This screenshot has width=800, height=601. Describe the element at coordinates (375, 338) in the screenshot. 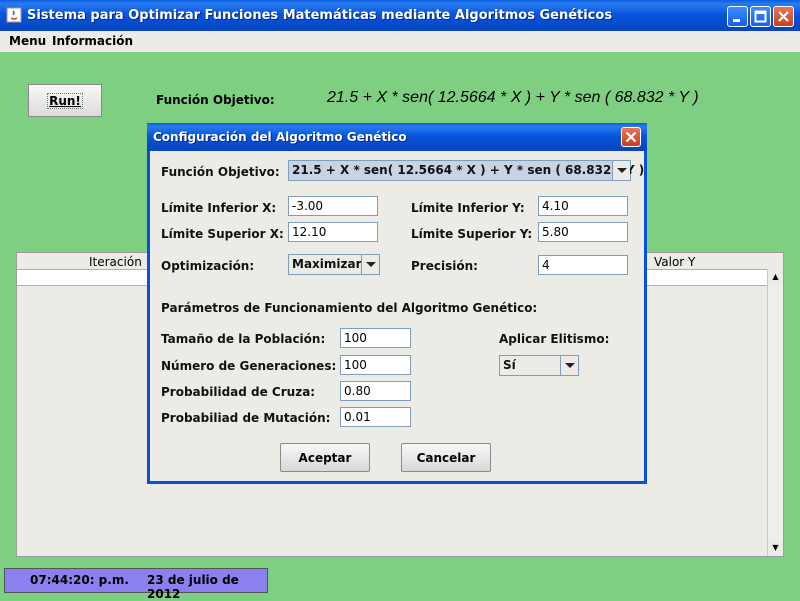

I see `population-field` at that location.